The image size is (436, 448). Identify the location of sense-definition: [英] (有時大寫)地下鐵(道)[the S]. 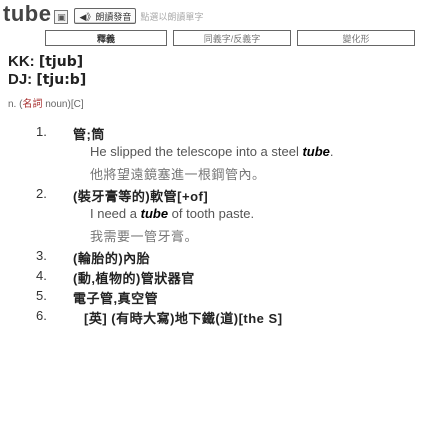
(183, 318).